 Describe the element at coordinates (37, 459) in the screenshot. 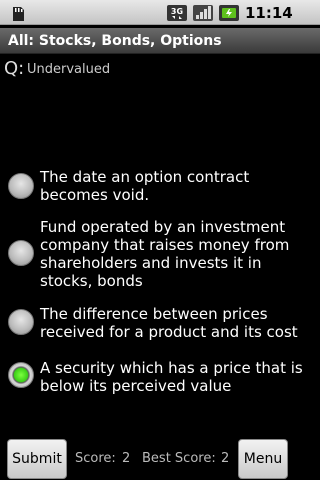

I see `submit-button: Submit` at that location.